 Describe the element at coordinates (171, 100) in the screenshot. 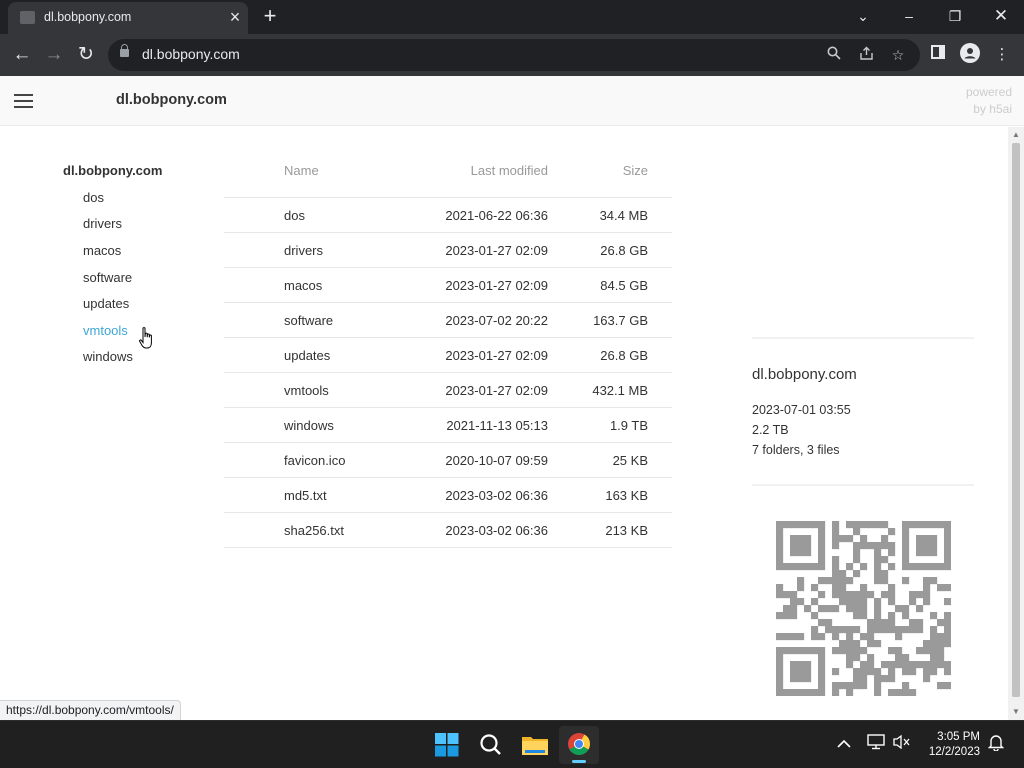

I see `page-title: dl.bobpony.com` at that location.